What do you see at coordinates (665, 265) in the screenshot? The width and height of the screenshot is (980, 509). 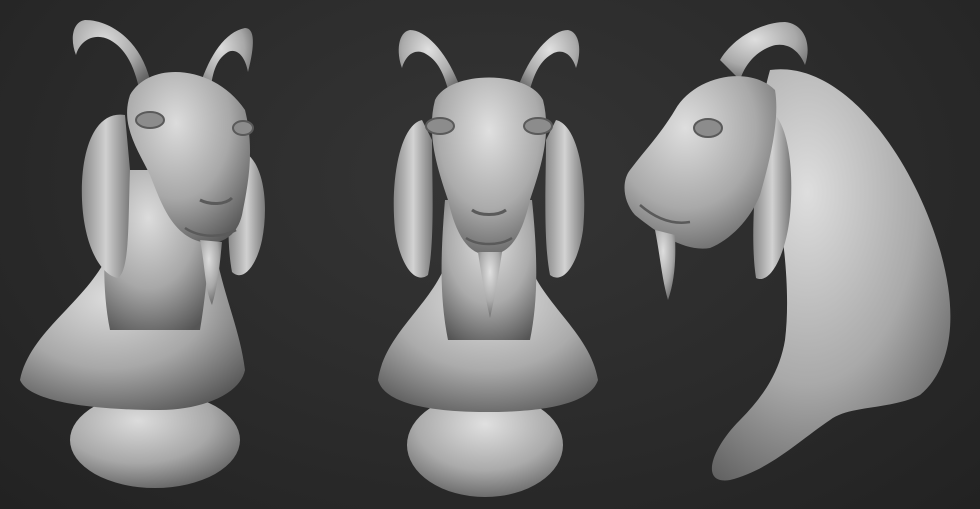 I see `goatee` at bounding box center [665, 265].